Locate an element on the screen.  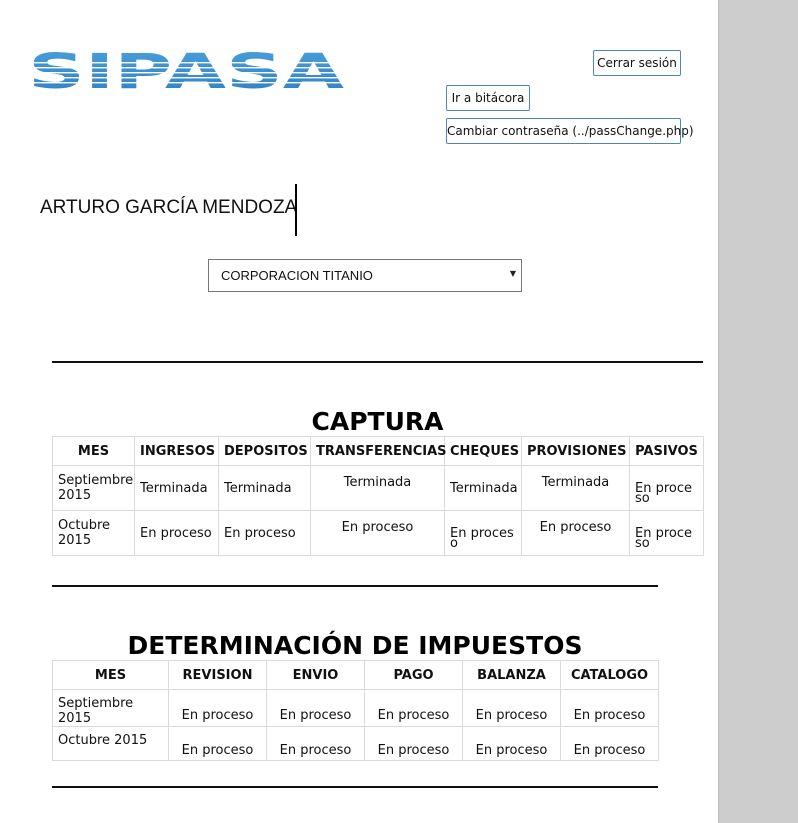
table-header-row: MES REVISION ENVIO PAGO BALANZA CATALOGO is located at coordinates (355, 675).